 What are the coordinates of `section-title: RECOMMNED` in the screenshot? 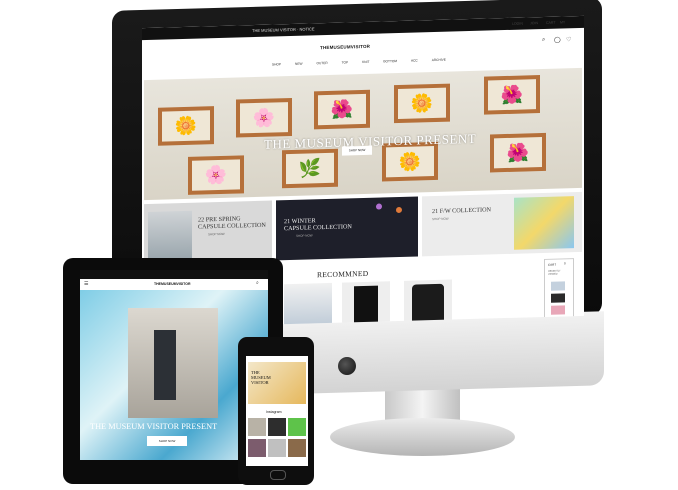 It's located at (343, 274).